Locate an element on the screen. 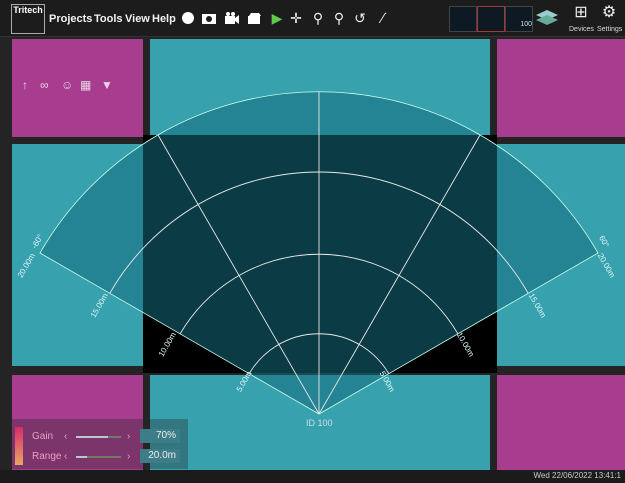  zoom-in-icon: ⚲ is located at coordinates (318, 18).